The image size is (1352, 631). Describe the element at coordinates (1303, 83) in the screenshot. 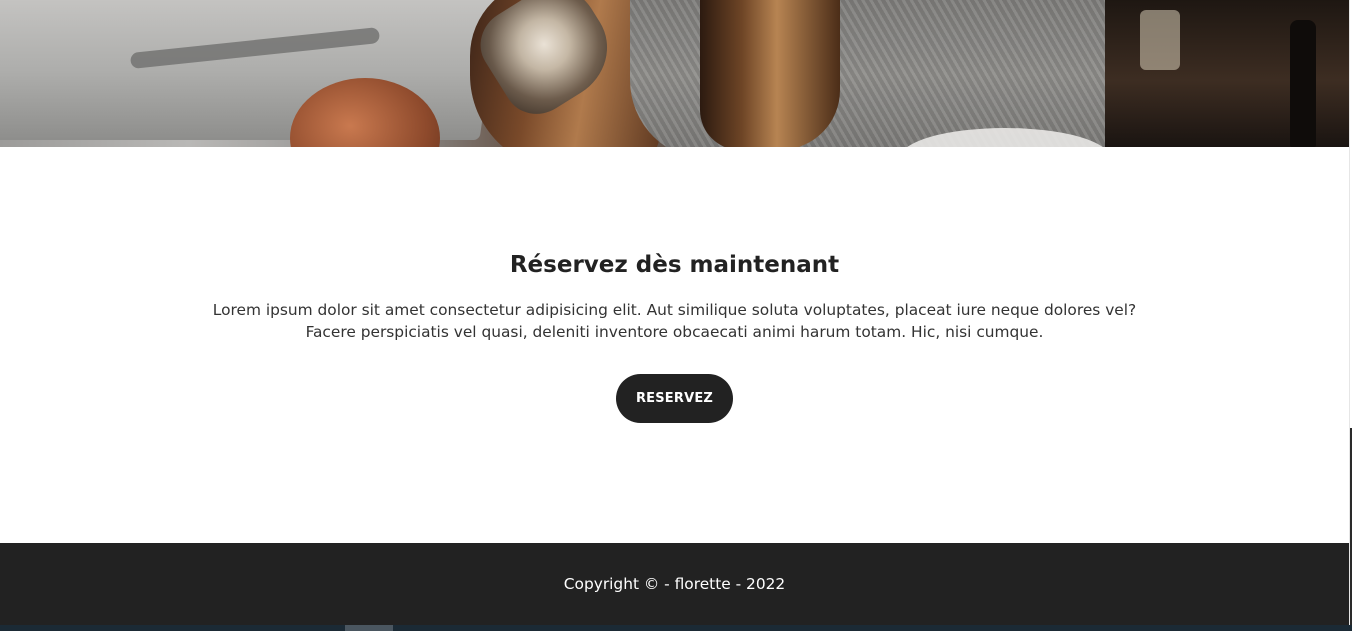

I see `hero-bottle-shape` at that location.